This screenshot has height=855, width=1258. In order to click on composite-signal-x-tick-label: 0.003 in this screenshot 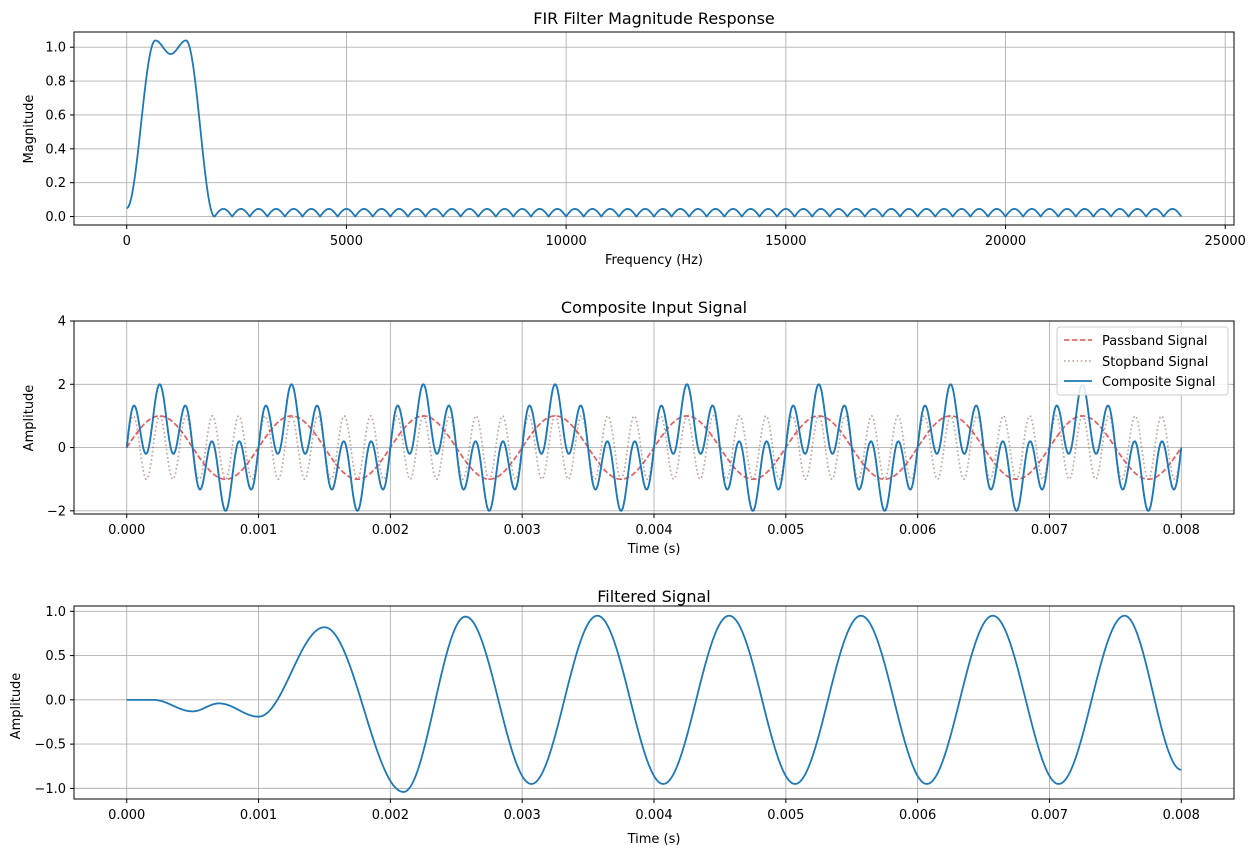, I will do `click(522, 530)`.